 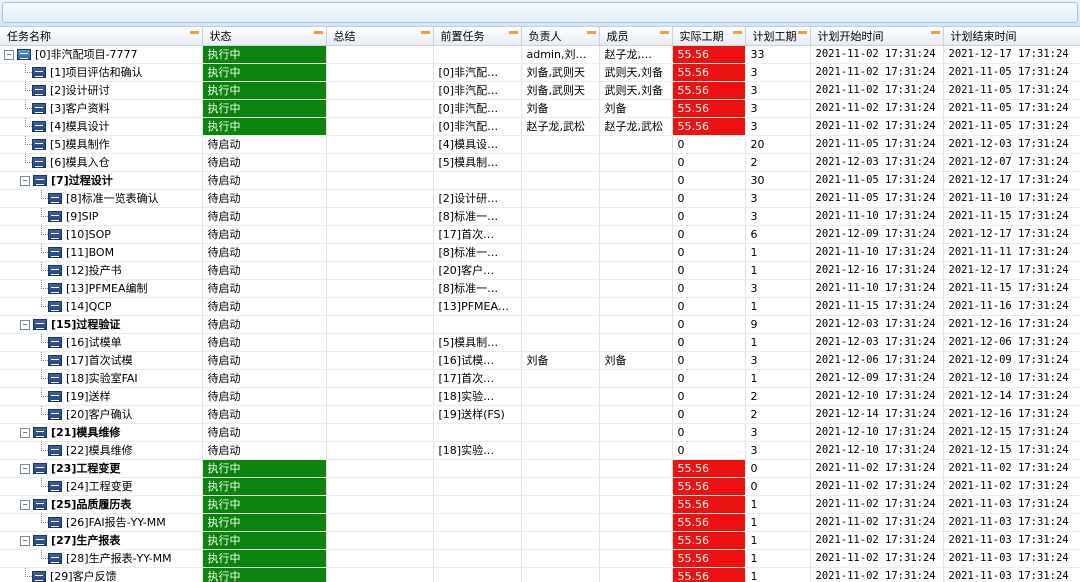 What do you see at coordinates (778, 468) in the screenshot?
I see `planned-duration-cell: 0` at bounding box center [778, 468].